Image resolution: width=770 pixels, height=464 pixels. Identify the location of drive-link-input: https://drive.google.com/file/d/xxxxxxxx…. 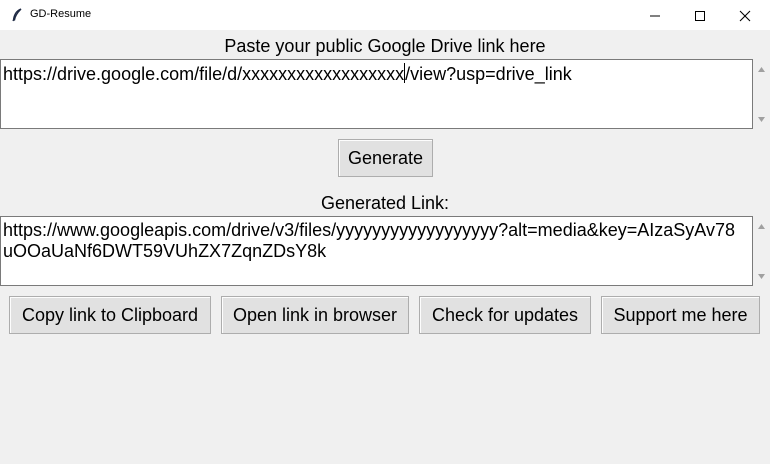
(376, 94).